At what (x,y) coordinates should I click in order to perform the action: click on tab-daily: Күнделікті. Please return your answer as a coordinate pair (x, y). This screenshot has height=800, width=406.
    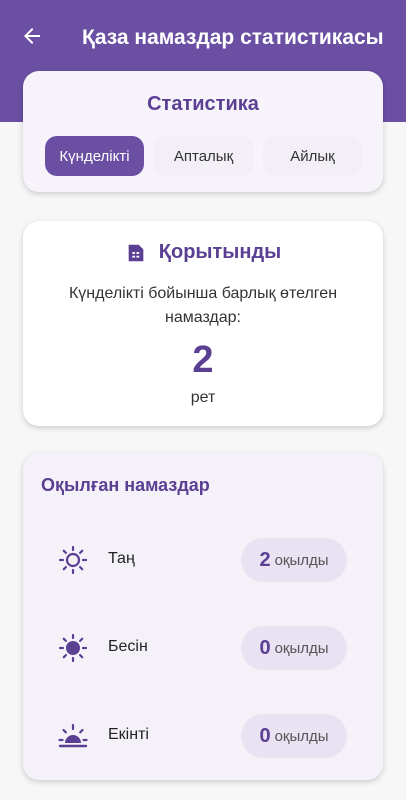
    Looking at the image, I should click on (94, 156).